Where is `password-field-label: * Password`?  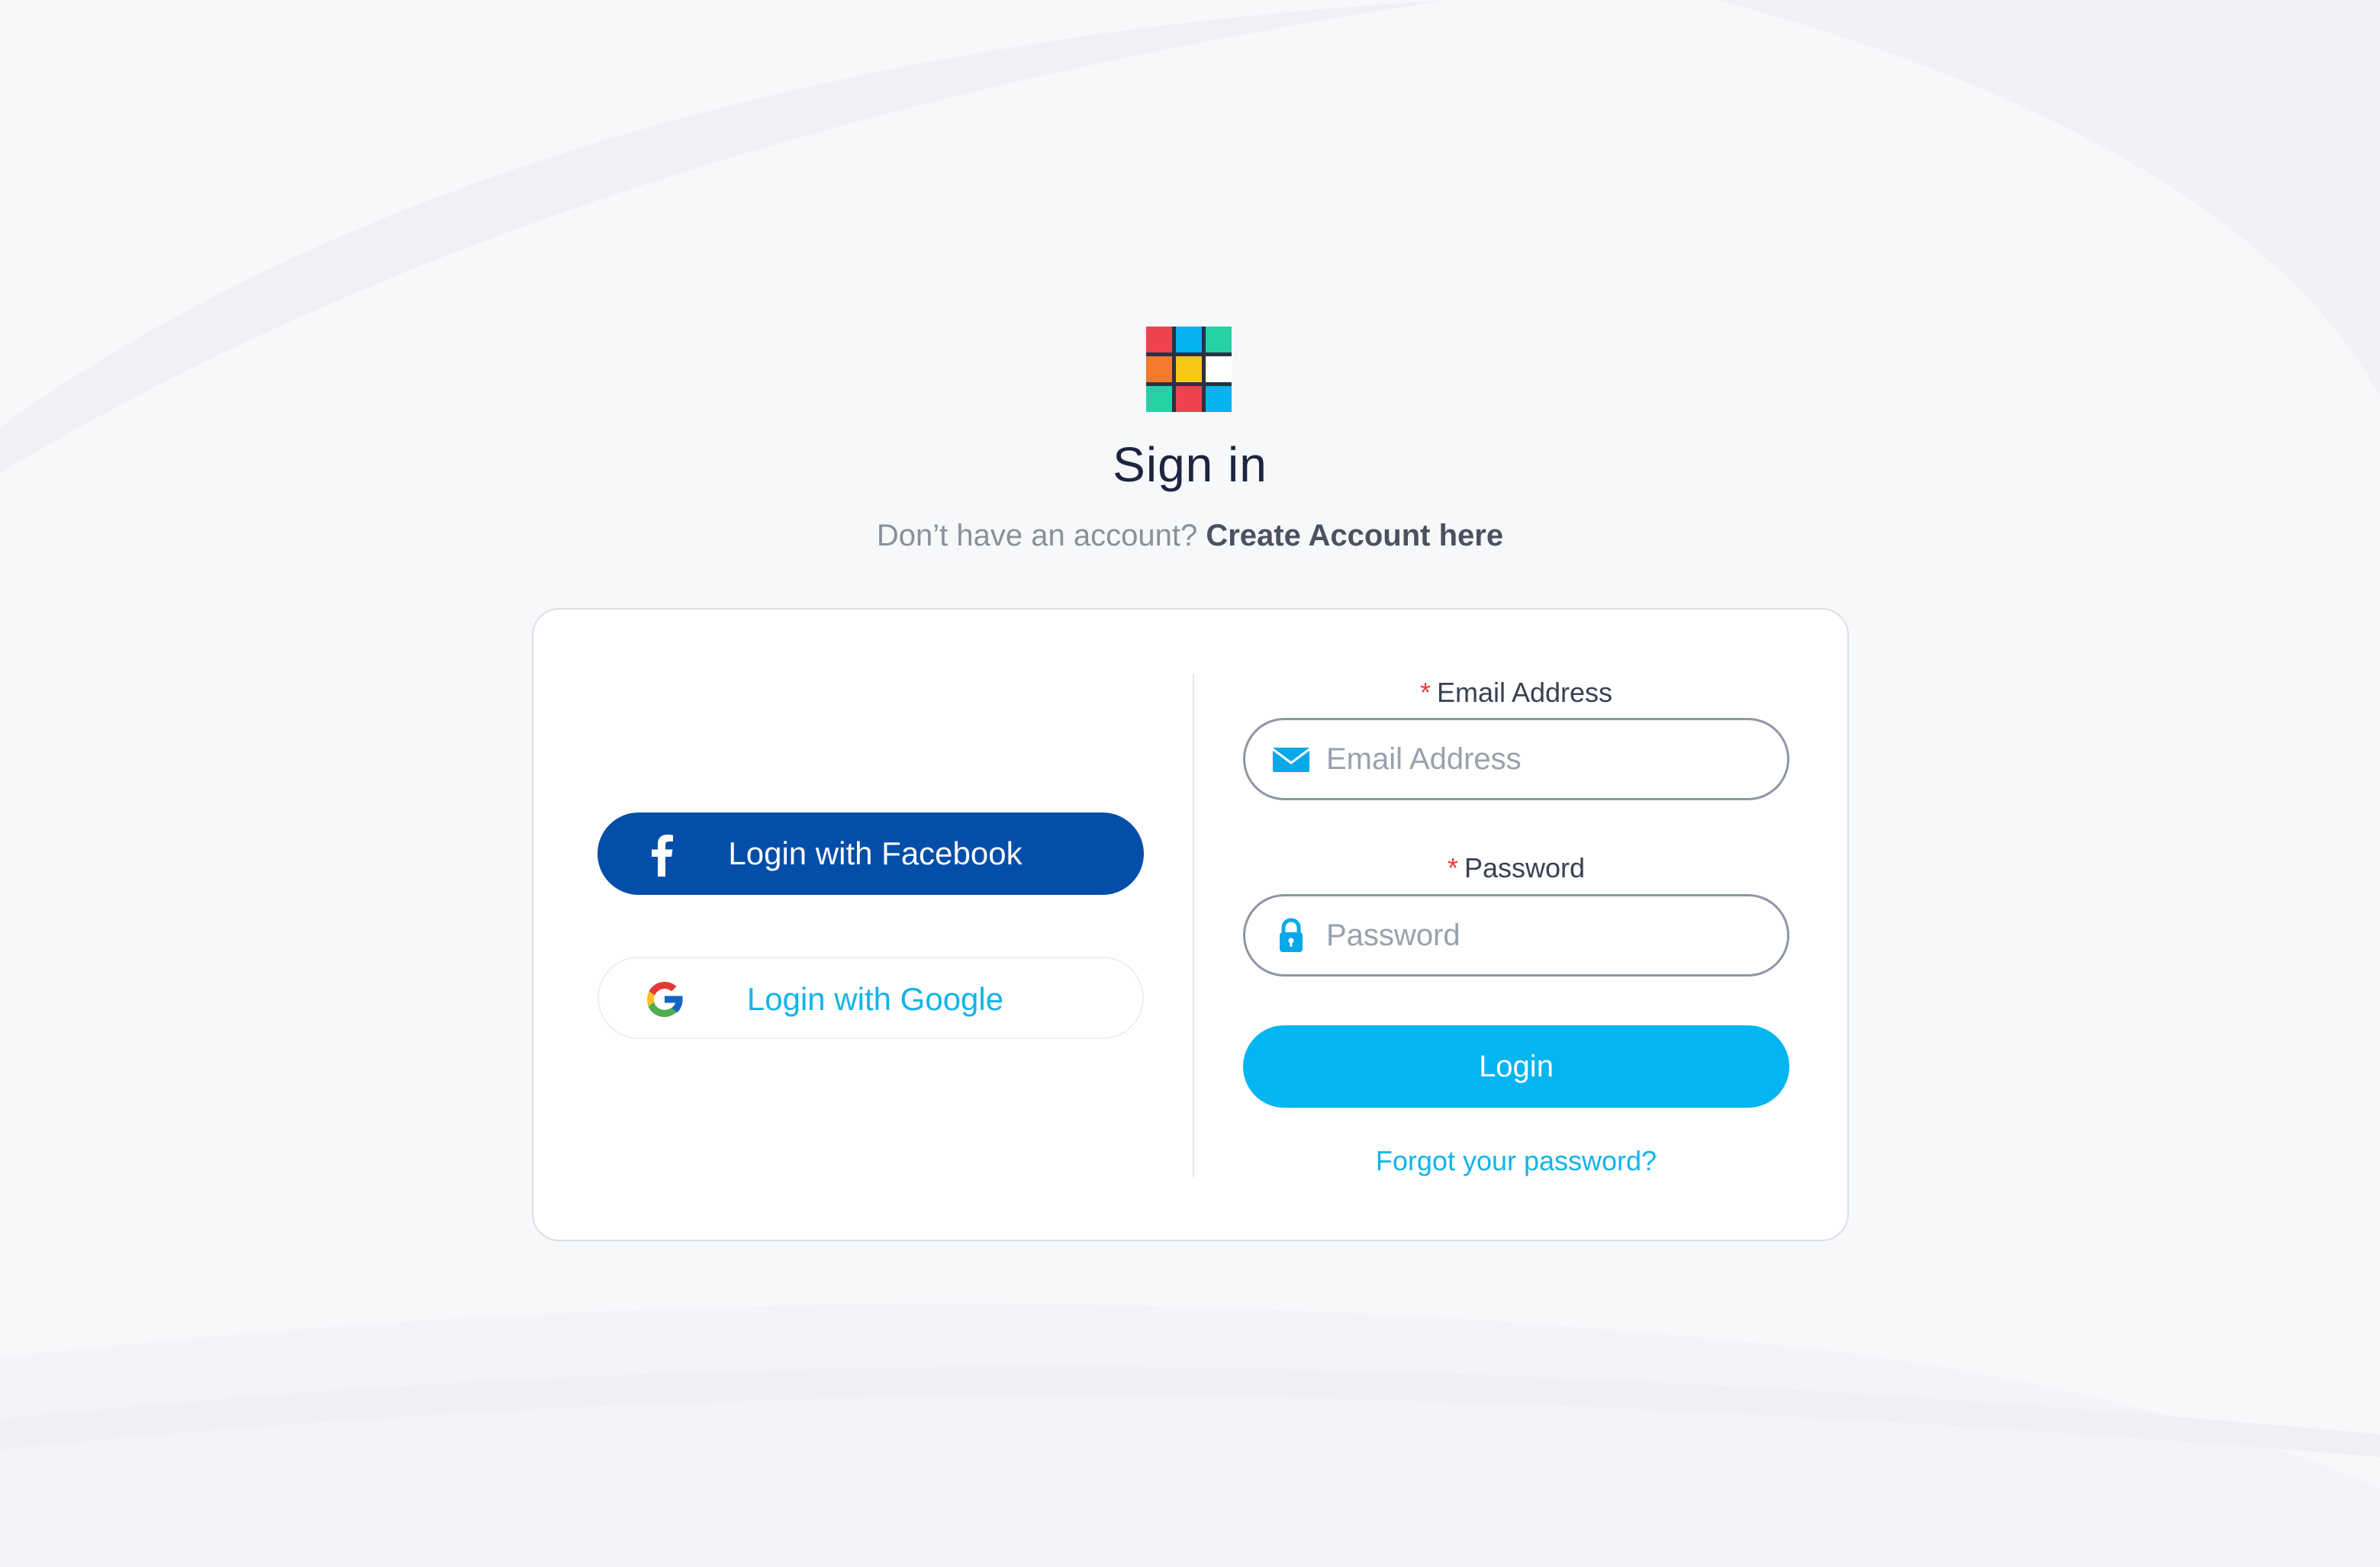
password-field-label: * Password is located at coordinates (1516, 868).